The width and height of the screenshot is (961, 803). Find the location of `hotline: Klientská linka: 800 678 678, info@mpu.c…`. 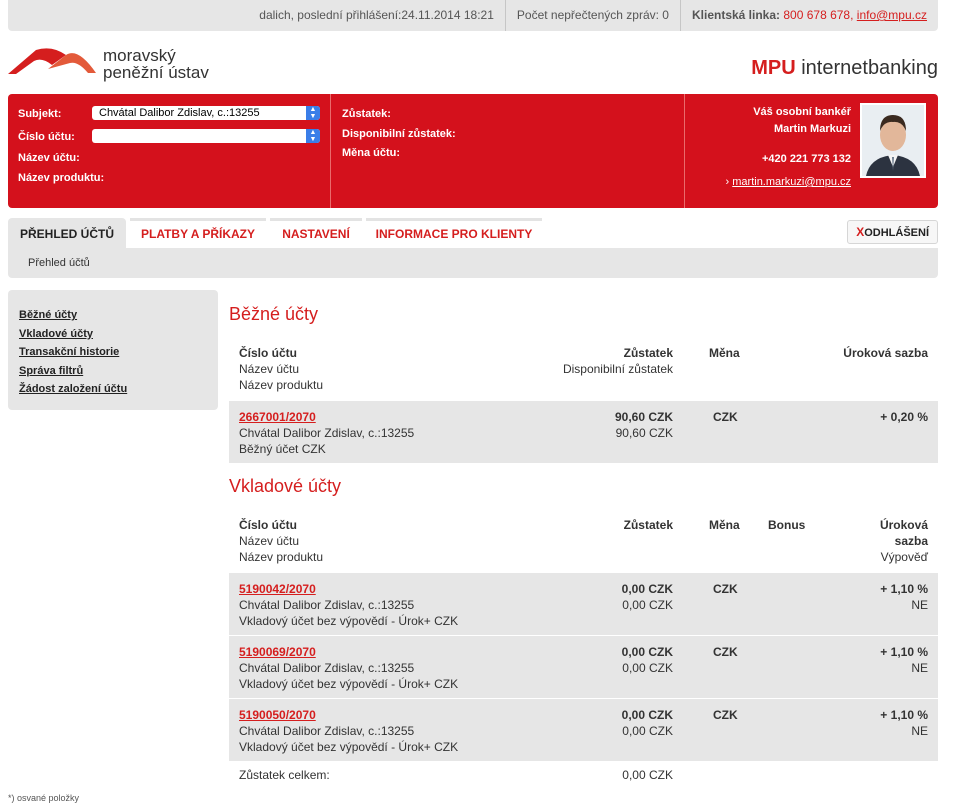

hotline: Klientská linka: 800 678 678, info@mpu.c… is located at coordinates (808, 15).